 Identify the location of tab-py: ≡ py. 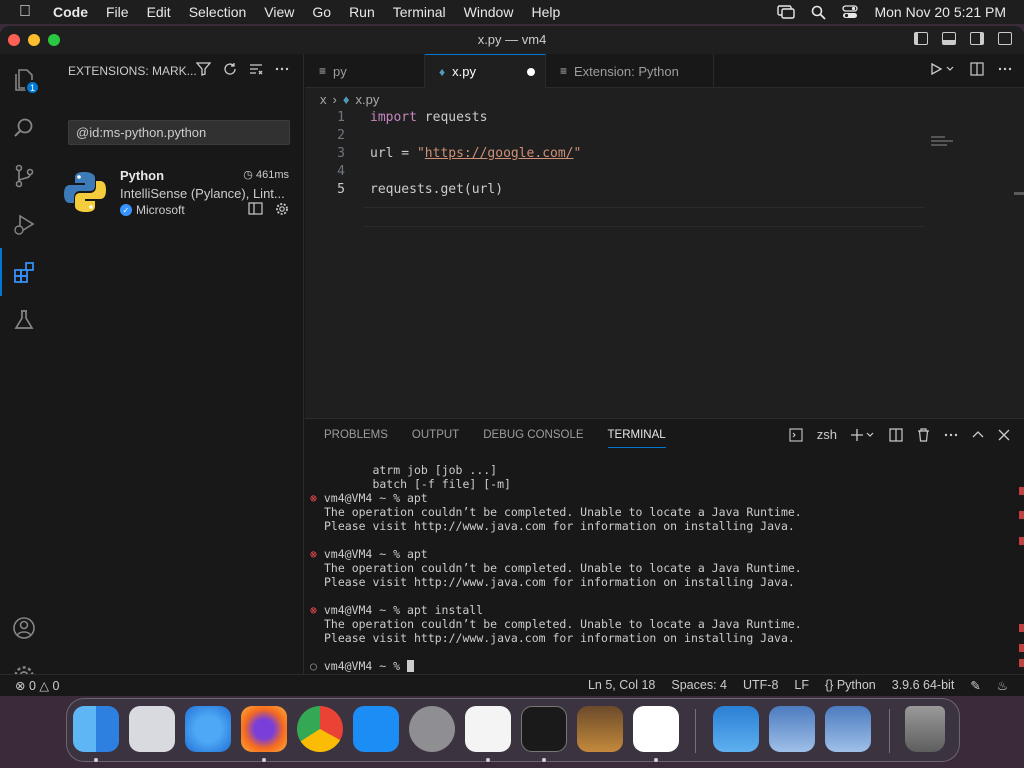
(365, 71).